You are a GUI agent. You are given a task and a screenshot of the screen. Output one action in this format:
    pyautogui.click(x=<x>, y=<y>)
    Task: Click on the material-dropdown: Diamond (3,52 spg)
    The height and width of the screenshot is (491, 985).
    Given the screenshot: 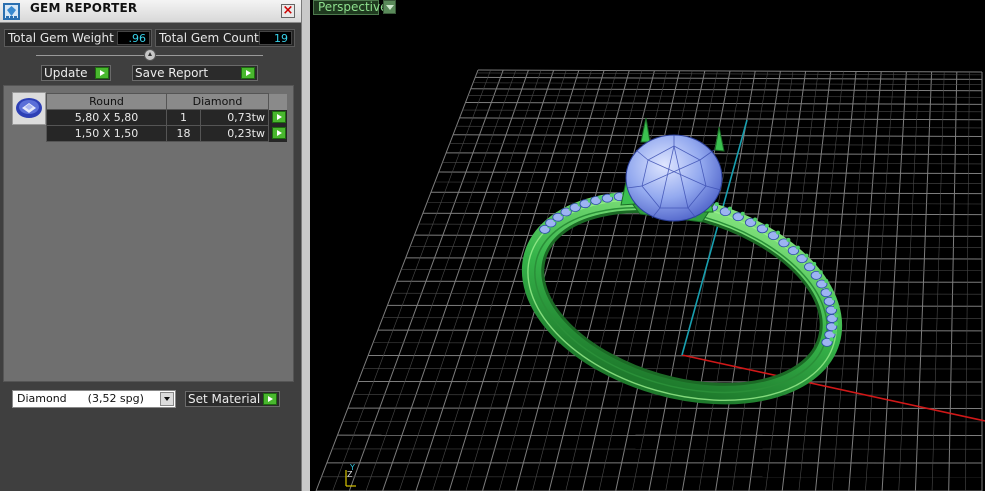 What is the action you would take?
    pyautogui.click(x=94, y=399)
    